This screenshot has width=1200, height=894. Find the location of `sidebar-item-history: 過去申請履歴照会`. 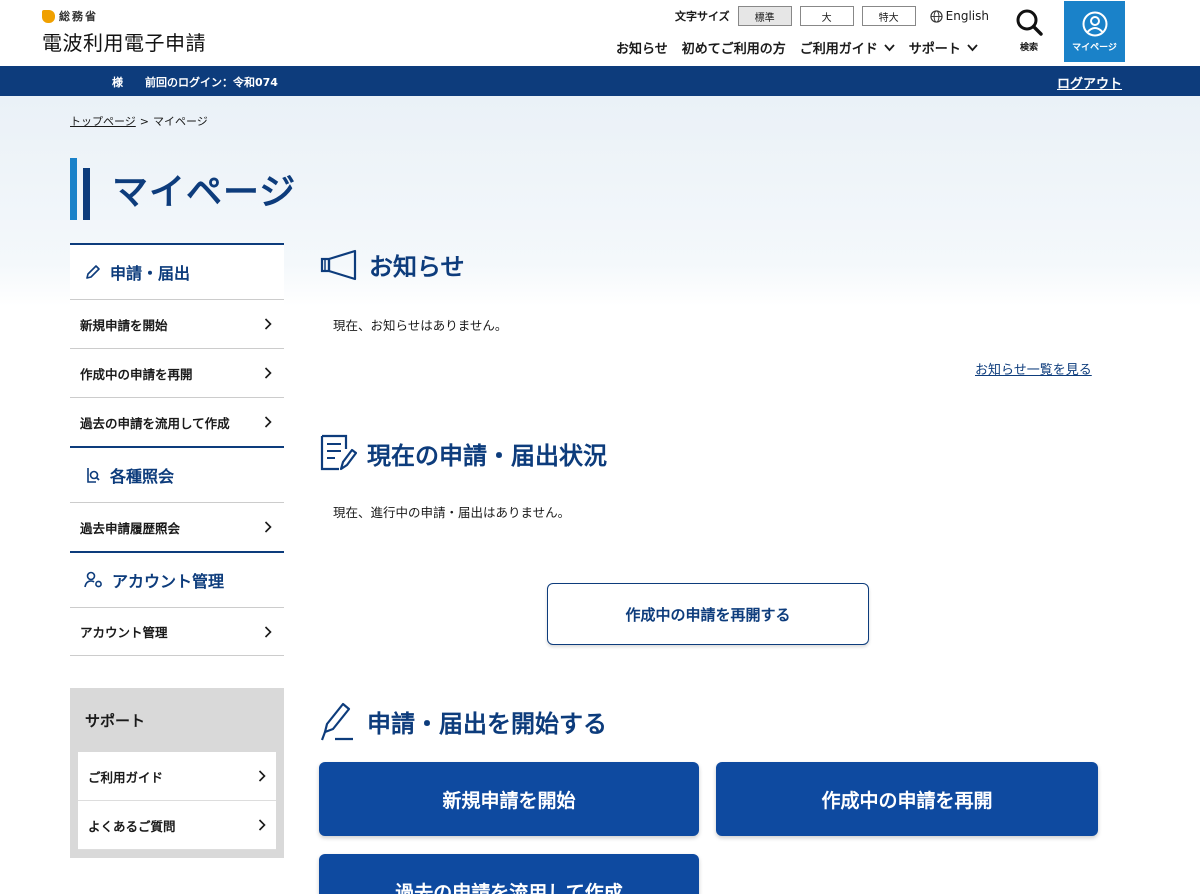

sidebar-item-history: 過去申請履歴照会 is located at coordinates (177, 526).